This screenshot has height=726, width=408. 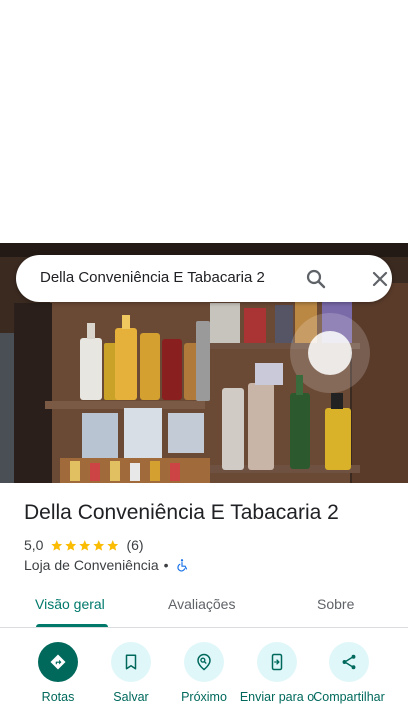 I want to click on nearby-button: Próximo, so click(x=204, y=673).